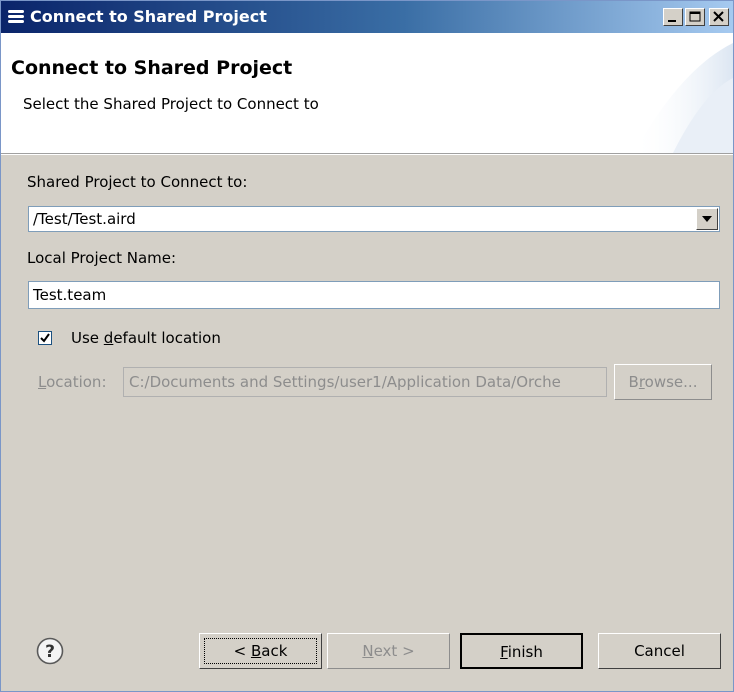  I want to click on dropdown-button, so click(707, 219).